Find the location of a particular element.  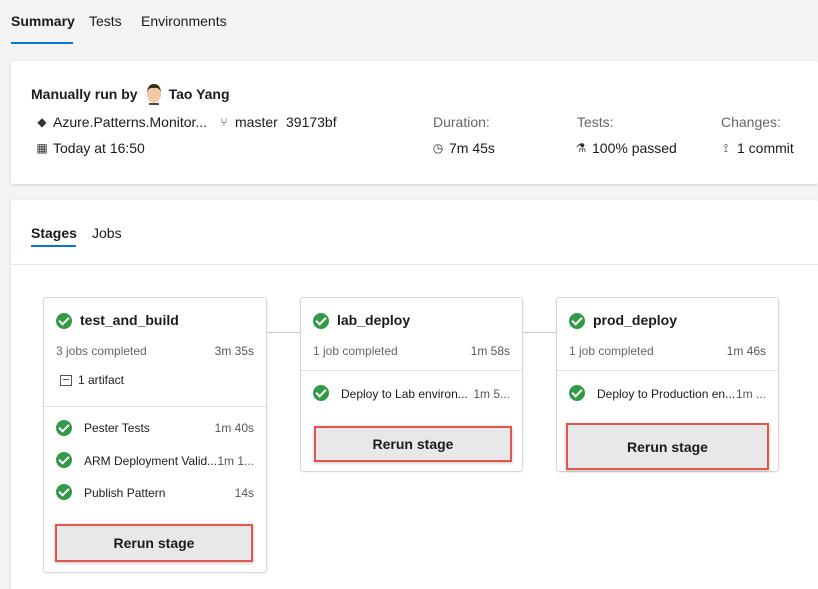

artifact-link: 1 artifact is located at coordinates (92, 380).